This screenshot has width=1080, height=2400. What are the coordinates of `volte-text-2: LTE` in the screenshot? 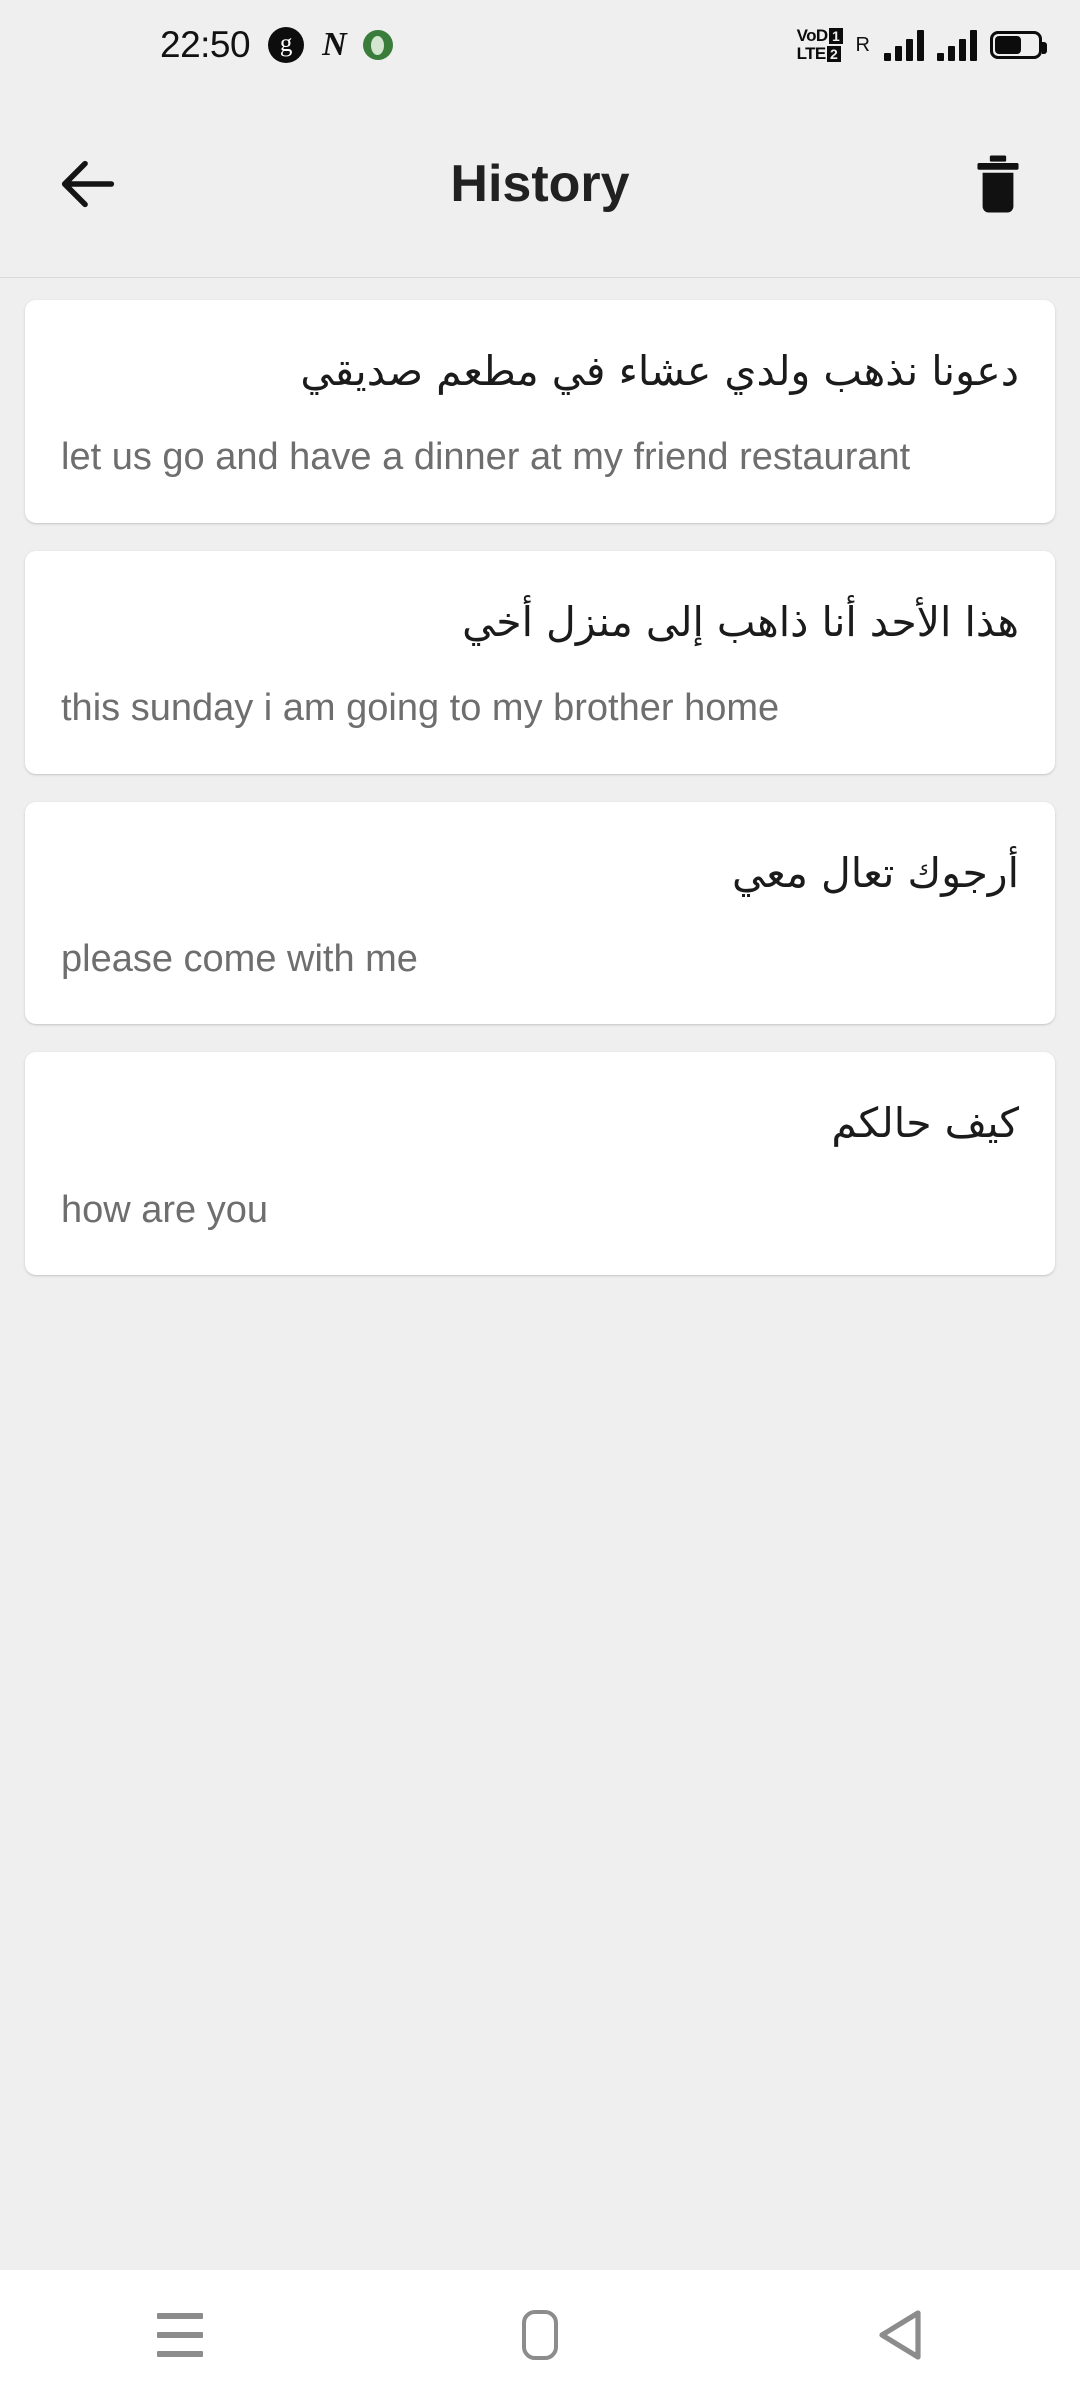 It's located at (811, 53).